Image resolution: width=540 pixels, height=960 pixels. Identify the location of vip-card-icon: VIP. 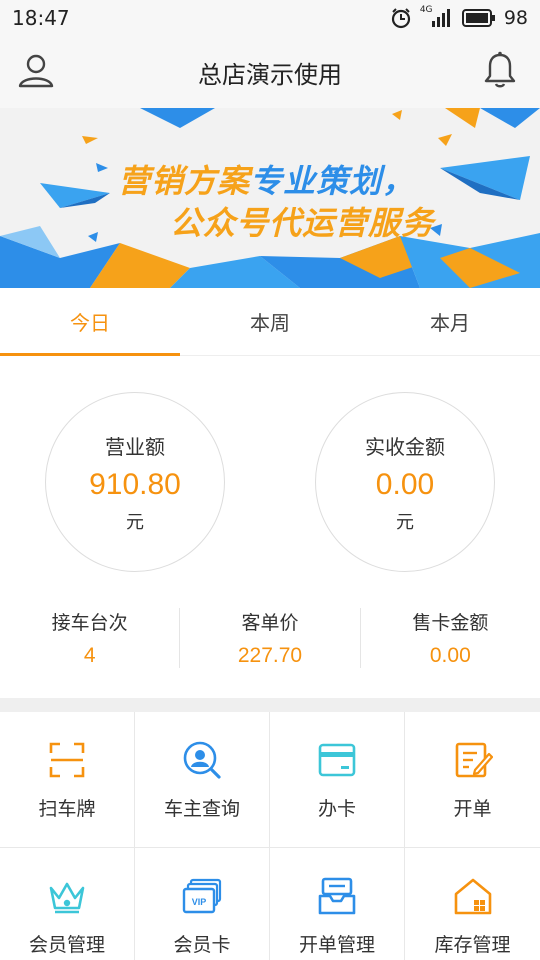
(202, 896).